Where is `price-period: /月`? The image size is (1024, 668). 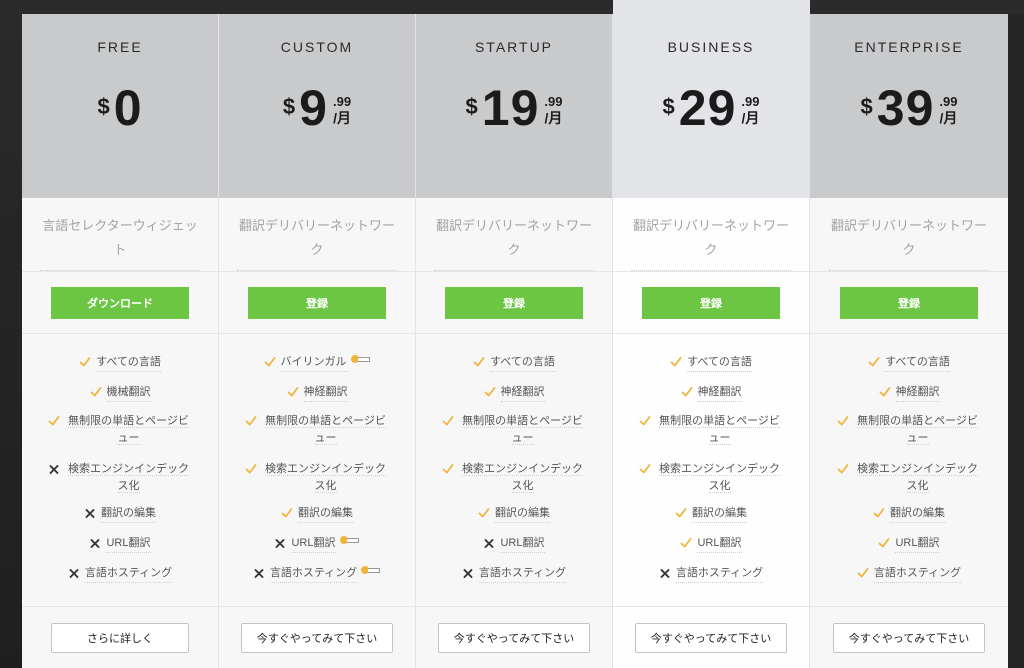 price-period: /月 is located at coordinates (948, 118).